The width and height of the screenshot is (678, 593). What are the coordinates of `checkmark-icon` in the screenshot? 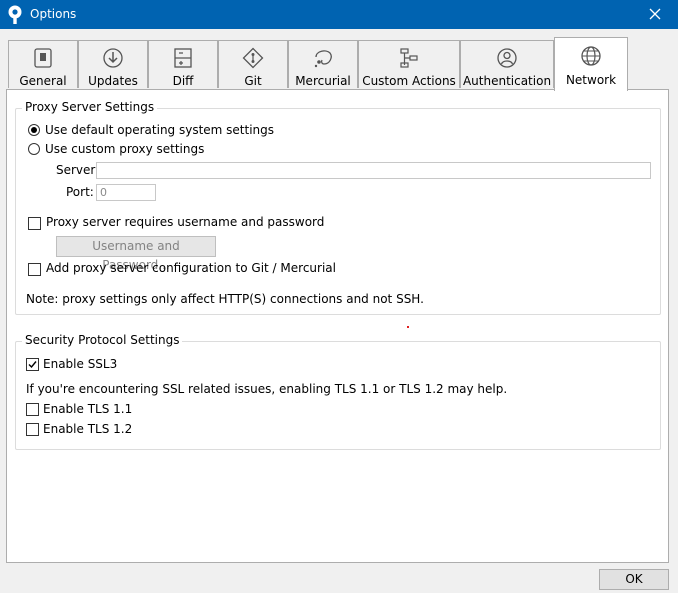 It's located at (32, 365).